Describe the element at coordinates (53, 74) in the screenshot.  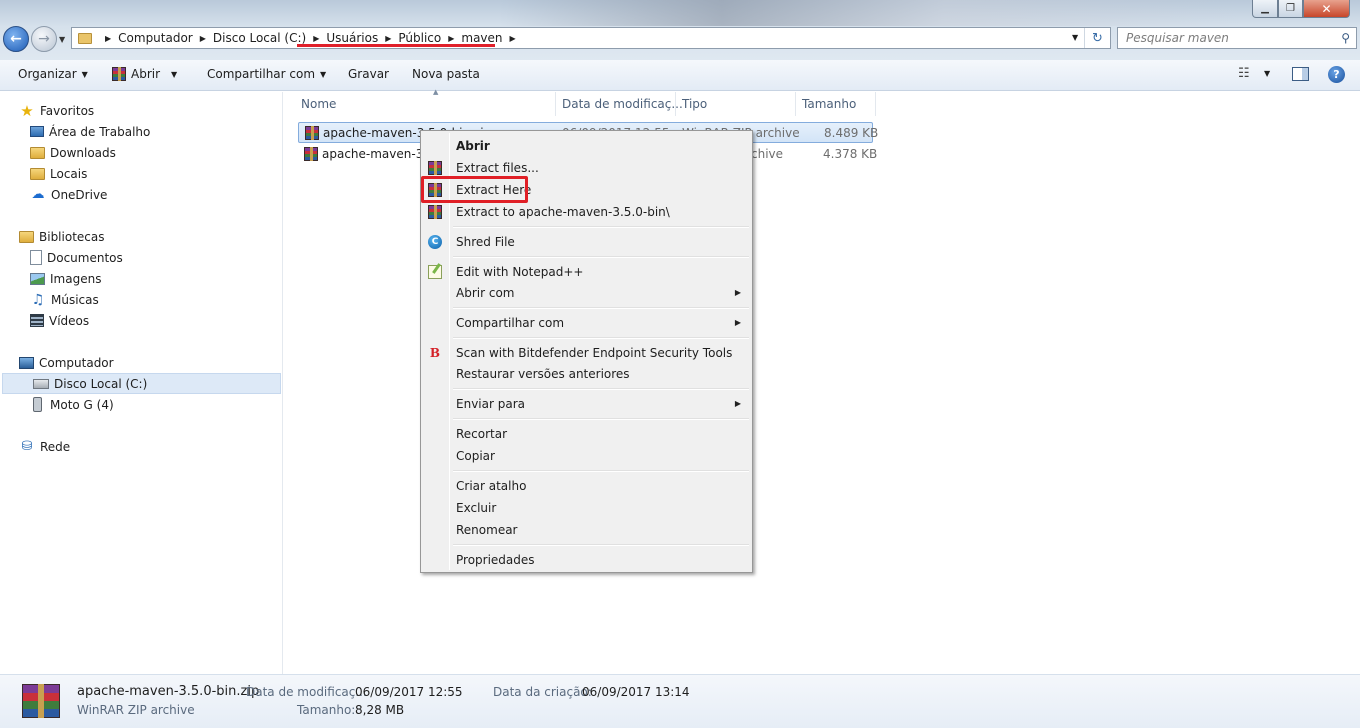
I see `organize-button: Organizar ▼` at that location.